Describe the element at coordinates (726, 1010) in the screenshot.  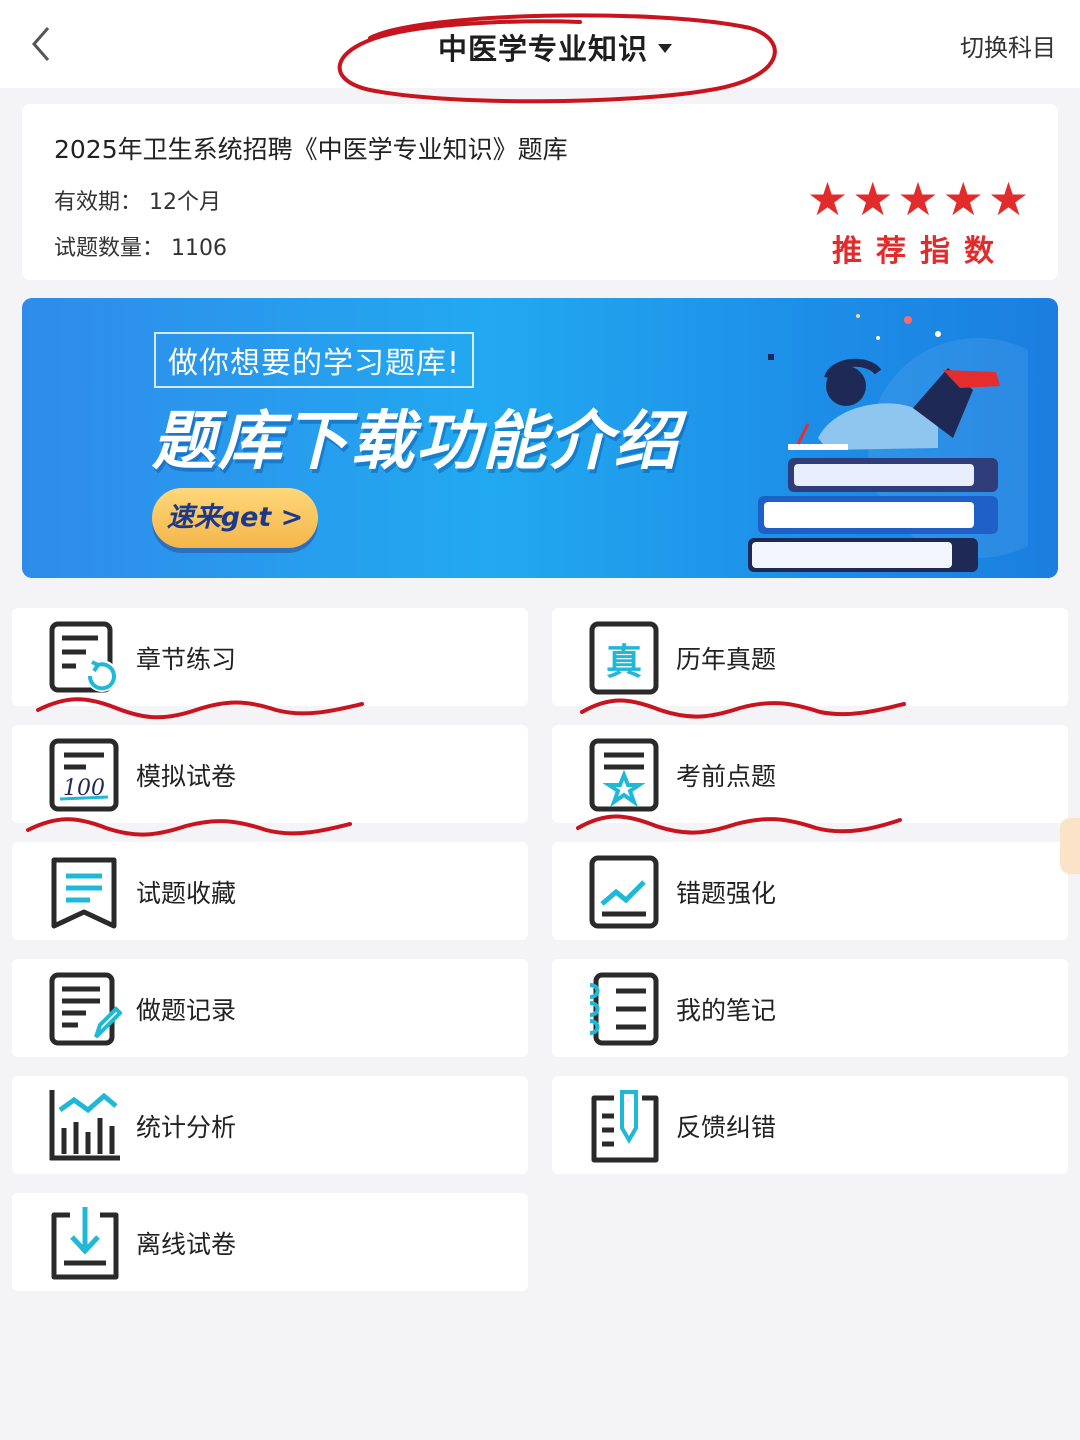
I see `menu-label: 我的笔记` at that location.